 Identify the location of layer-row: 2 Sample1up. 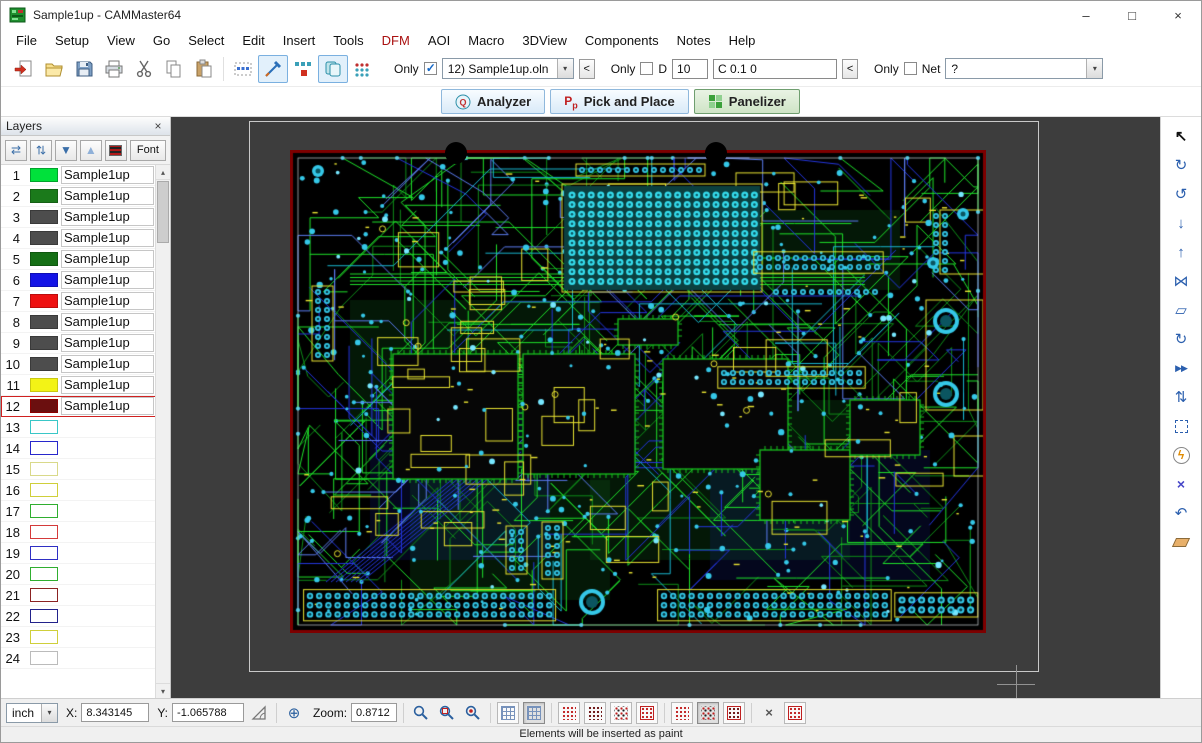
(85, 196).